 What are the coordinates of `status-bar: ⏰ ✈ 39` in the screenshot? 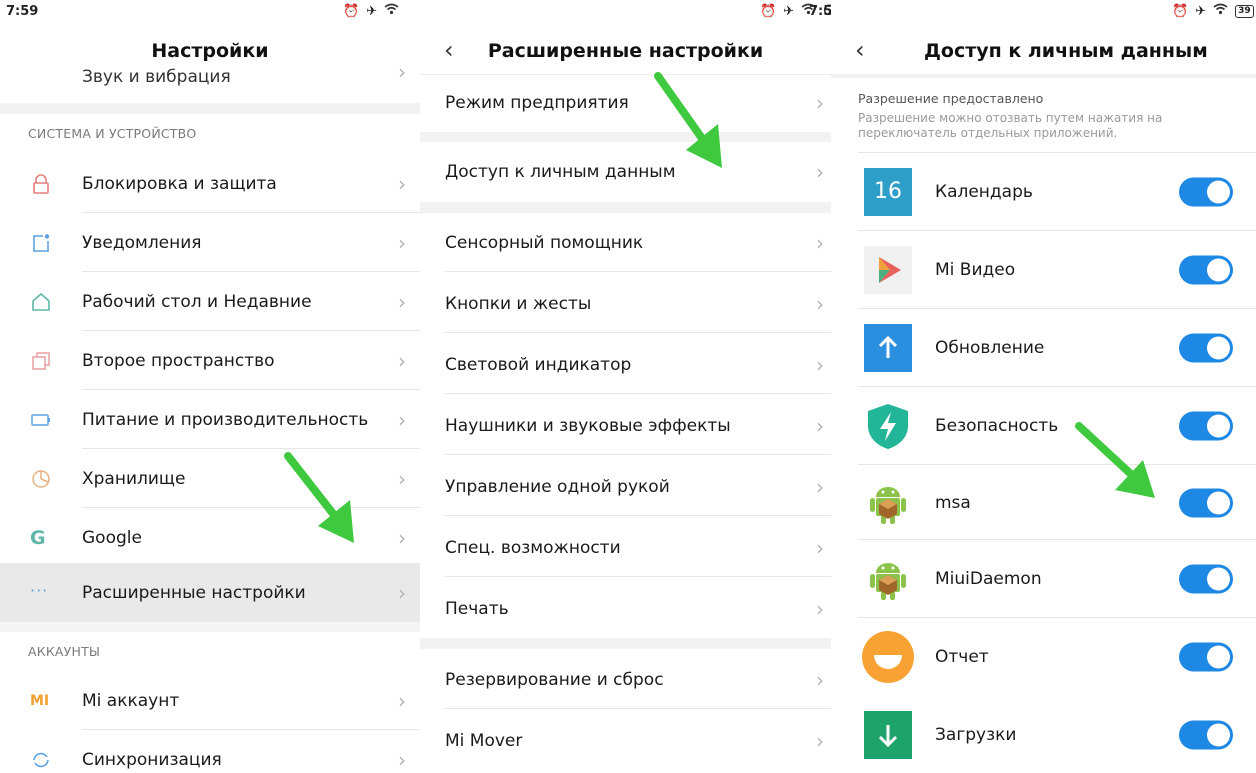 It's located at (1043, 12).